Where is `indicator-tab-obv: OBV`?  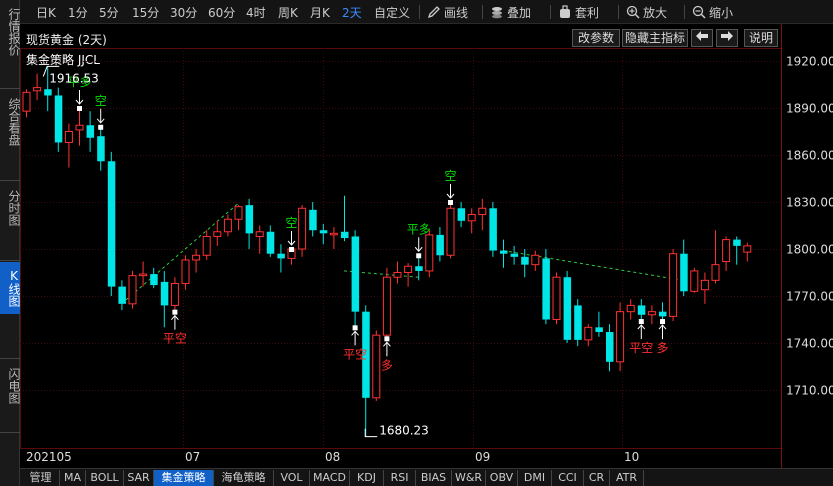 indicator-tab-obv: OBV is located at coordinates (502, 478).